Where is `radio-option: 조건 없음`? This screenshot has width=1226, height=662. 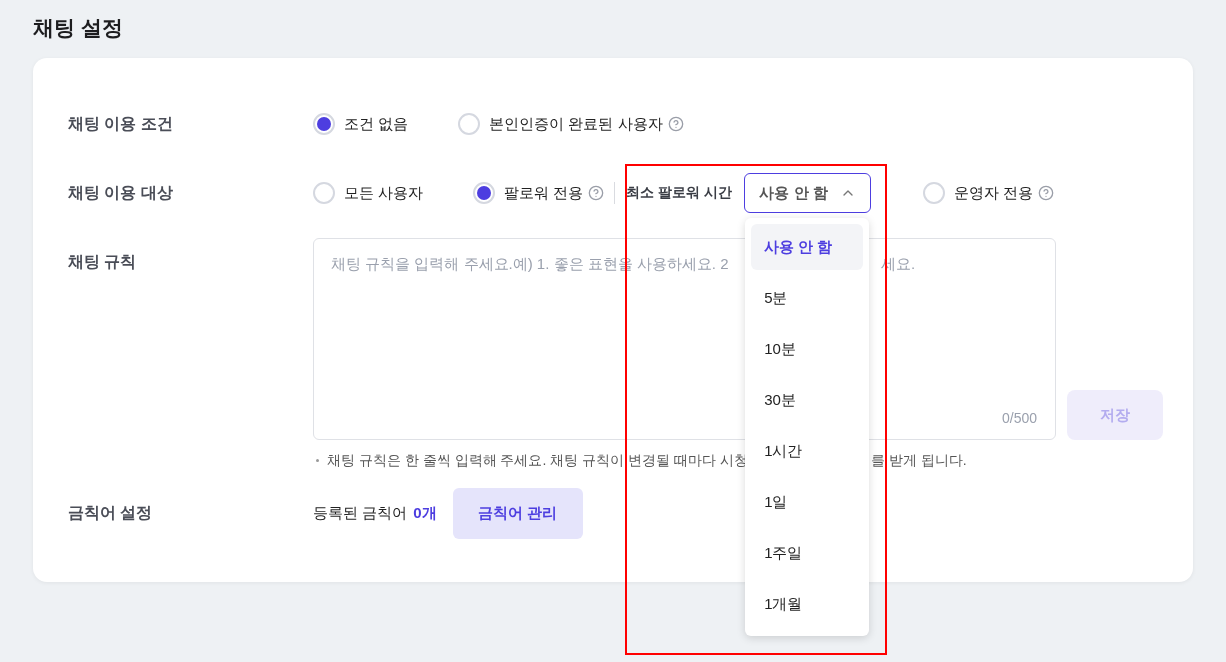 radio-option: 조건 없음 is located at coordinates (361, 124).